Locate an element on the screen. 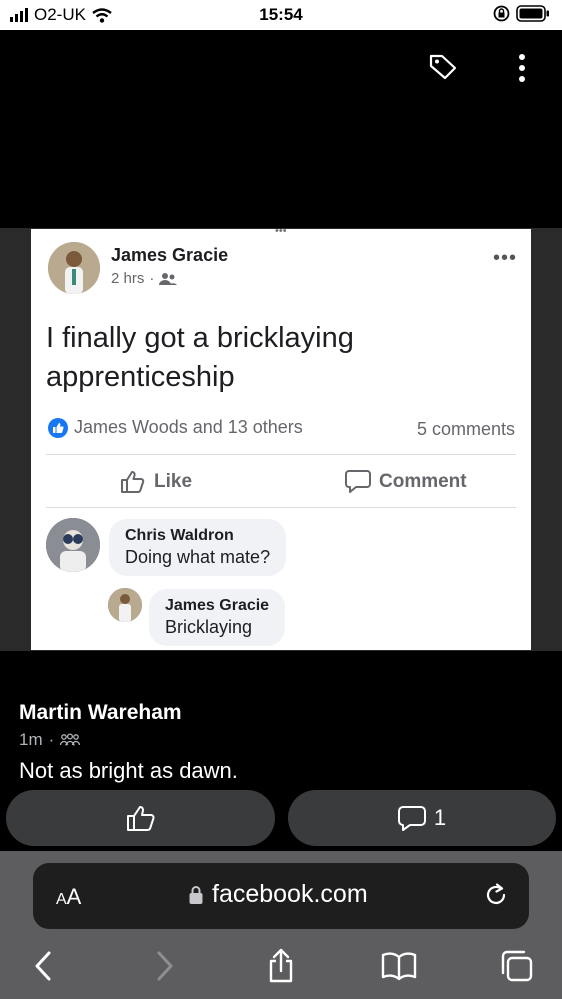 The height and width of the screenshot is (999, 562). reload-button is located at coordinates (496, 895).